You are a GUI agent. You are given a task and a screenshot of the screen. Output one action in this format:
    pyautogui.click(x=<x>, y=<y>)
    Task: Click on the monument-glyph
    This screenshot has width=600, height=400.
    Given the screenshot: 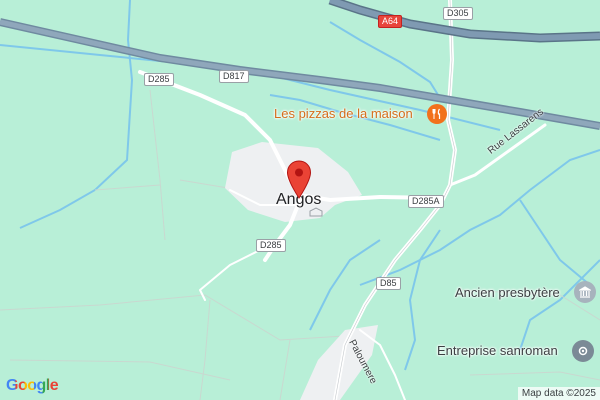 What is the action you would take?
    pyautogui.click(x=585, y=292)
    